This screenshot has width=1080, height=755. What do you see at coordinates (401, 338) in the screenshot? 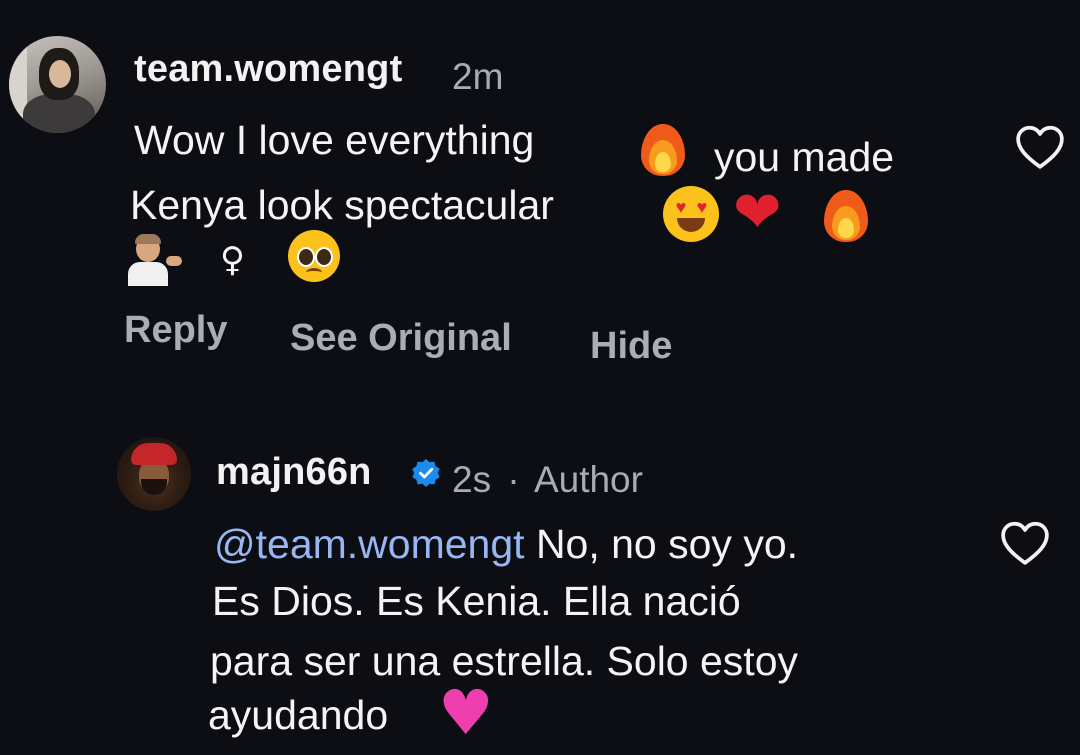
I see `see-original-button: See Original` at bounding box center [401, 338].